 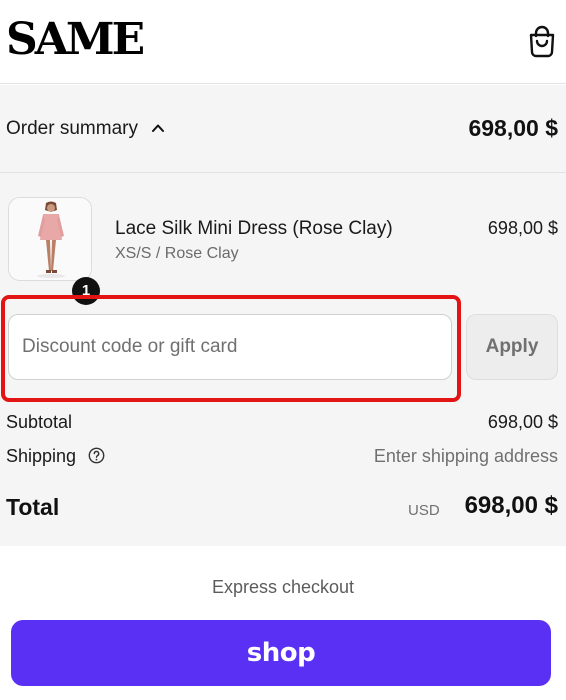 I want to click on subtotal-label: Subtotal, so click(x=39, y=422).